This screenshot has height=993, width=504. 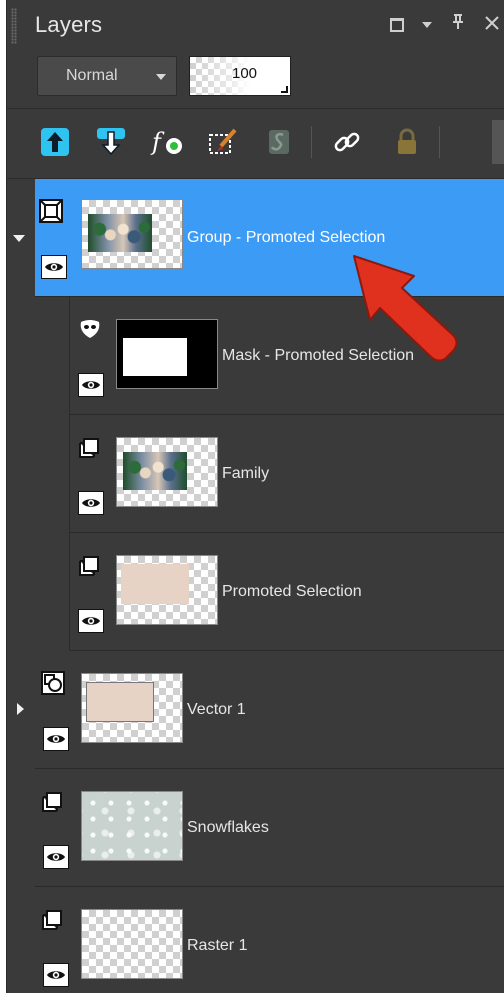 I want to click on toolbar-scroll-handle, so click(x=498, y=142).